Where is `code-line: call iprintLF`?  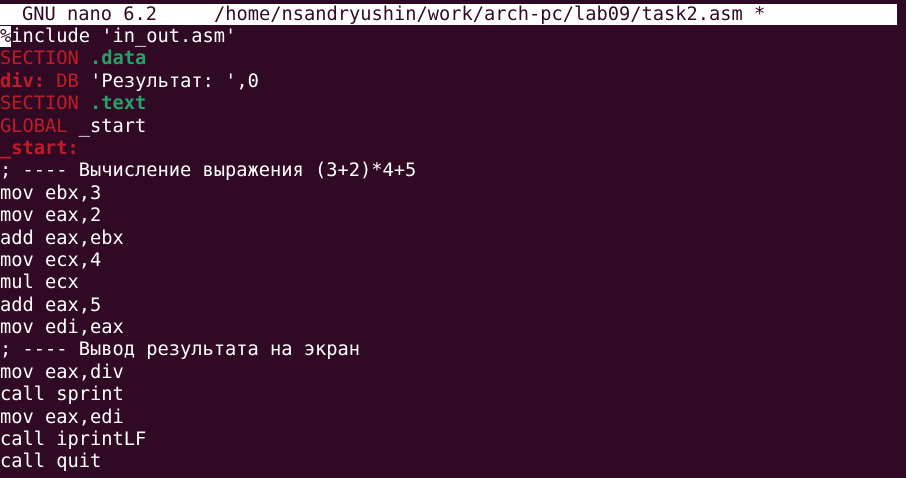 code-line: call iprintLF is located at coordinates (453, 440).